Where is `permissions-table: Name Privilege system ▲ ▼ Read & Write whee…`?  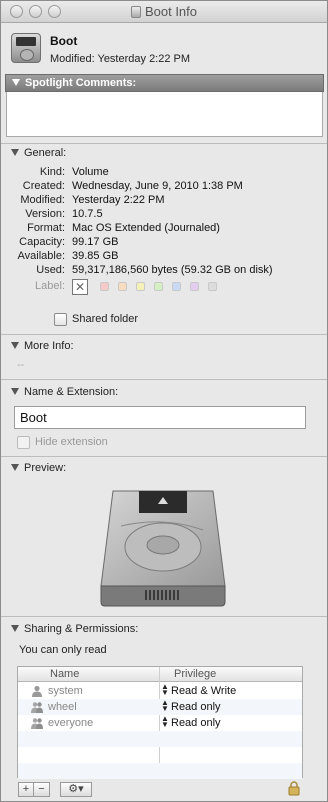 permissions-table: Name Privilege system ▲ ▼ Read & Write whee… is located at coordinates (160, 722).